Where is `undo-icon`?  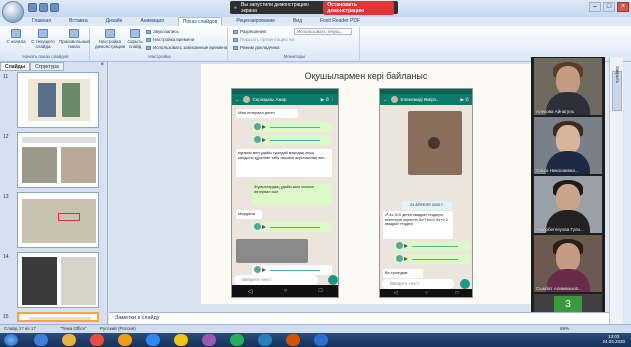
undo-icon is located at coordinates (43, 7).